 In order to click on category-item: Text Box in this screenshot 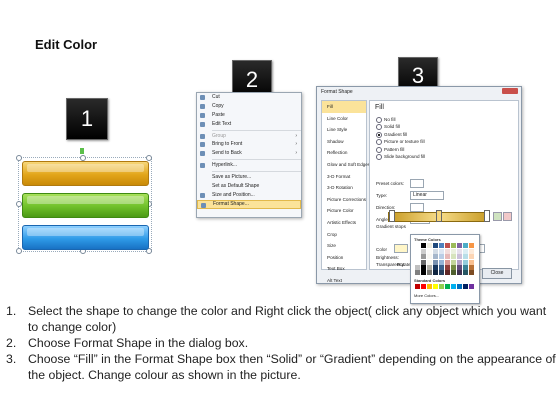, I will do `click(344, 269)`.